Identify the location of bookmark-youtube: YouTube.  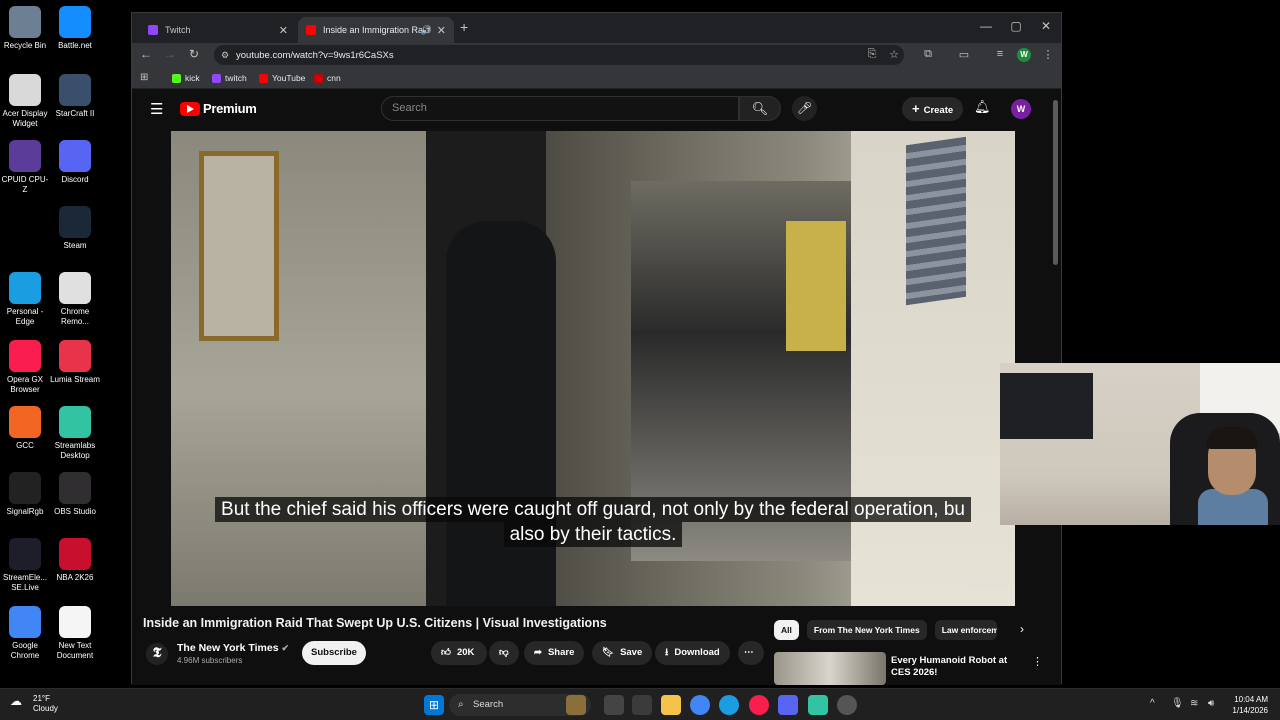
(282, 78).